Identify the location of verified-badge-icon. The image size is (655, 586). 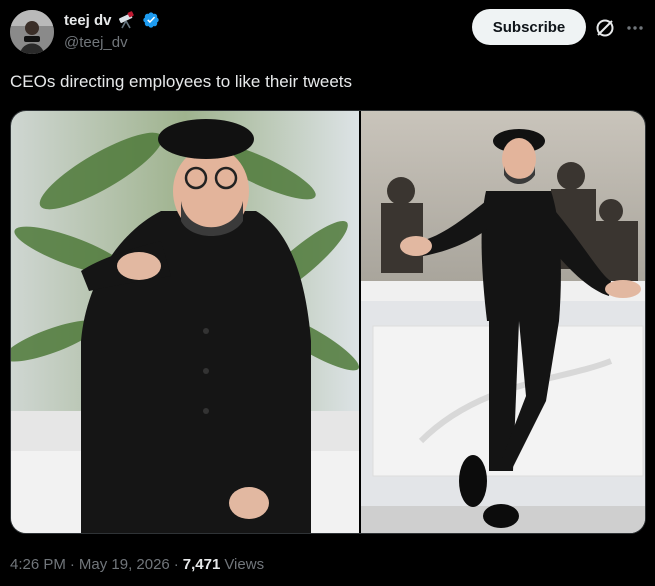
(151, 20).